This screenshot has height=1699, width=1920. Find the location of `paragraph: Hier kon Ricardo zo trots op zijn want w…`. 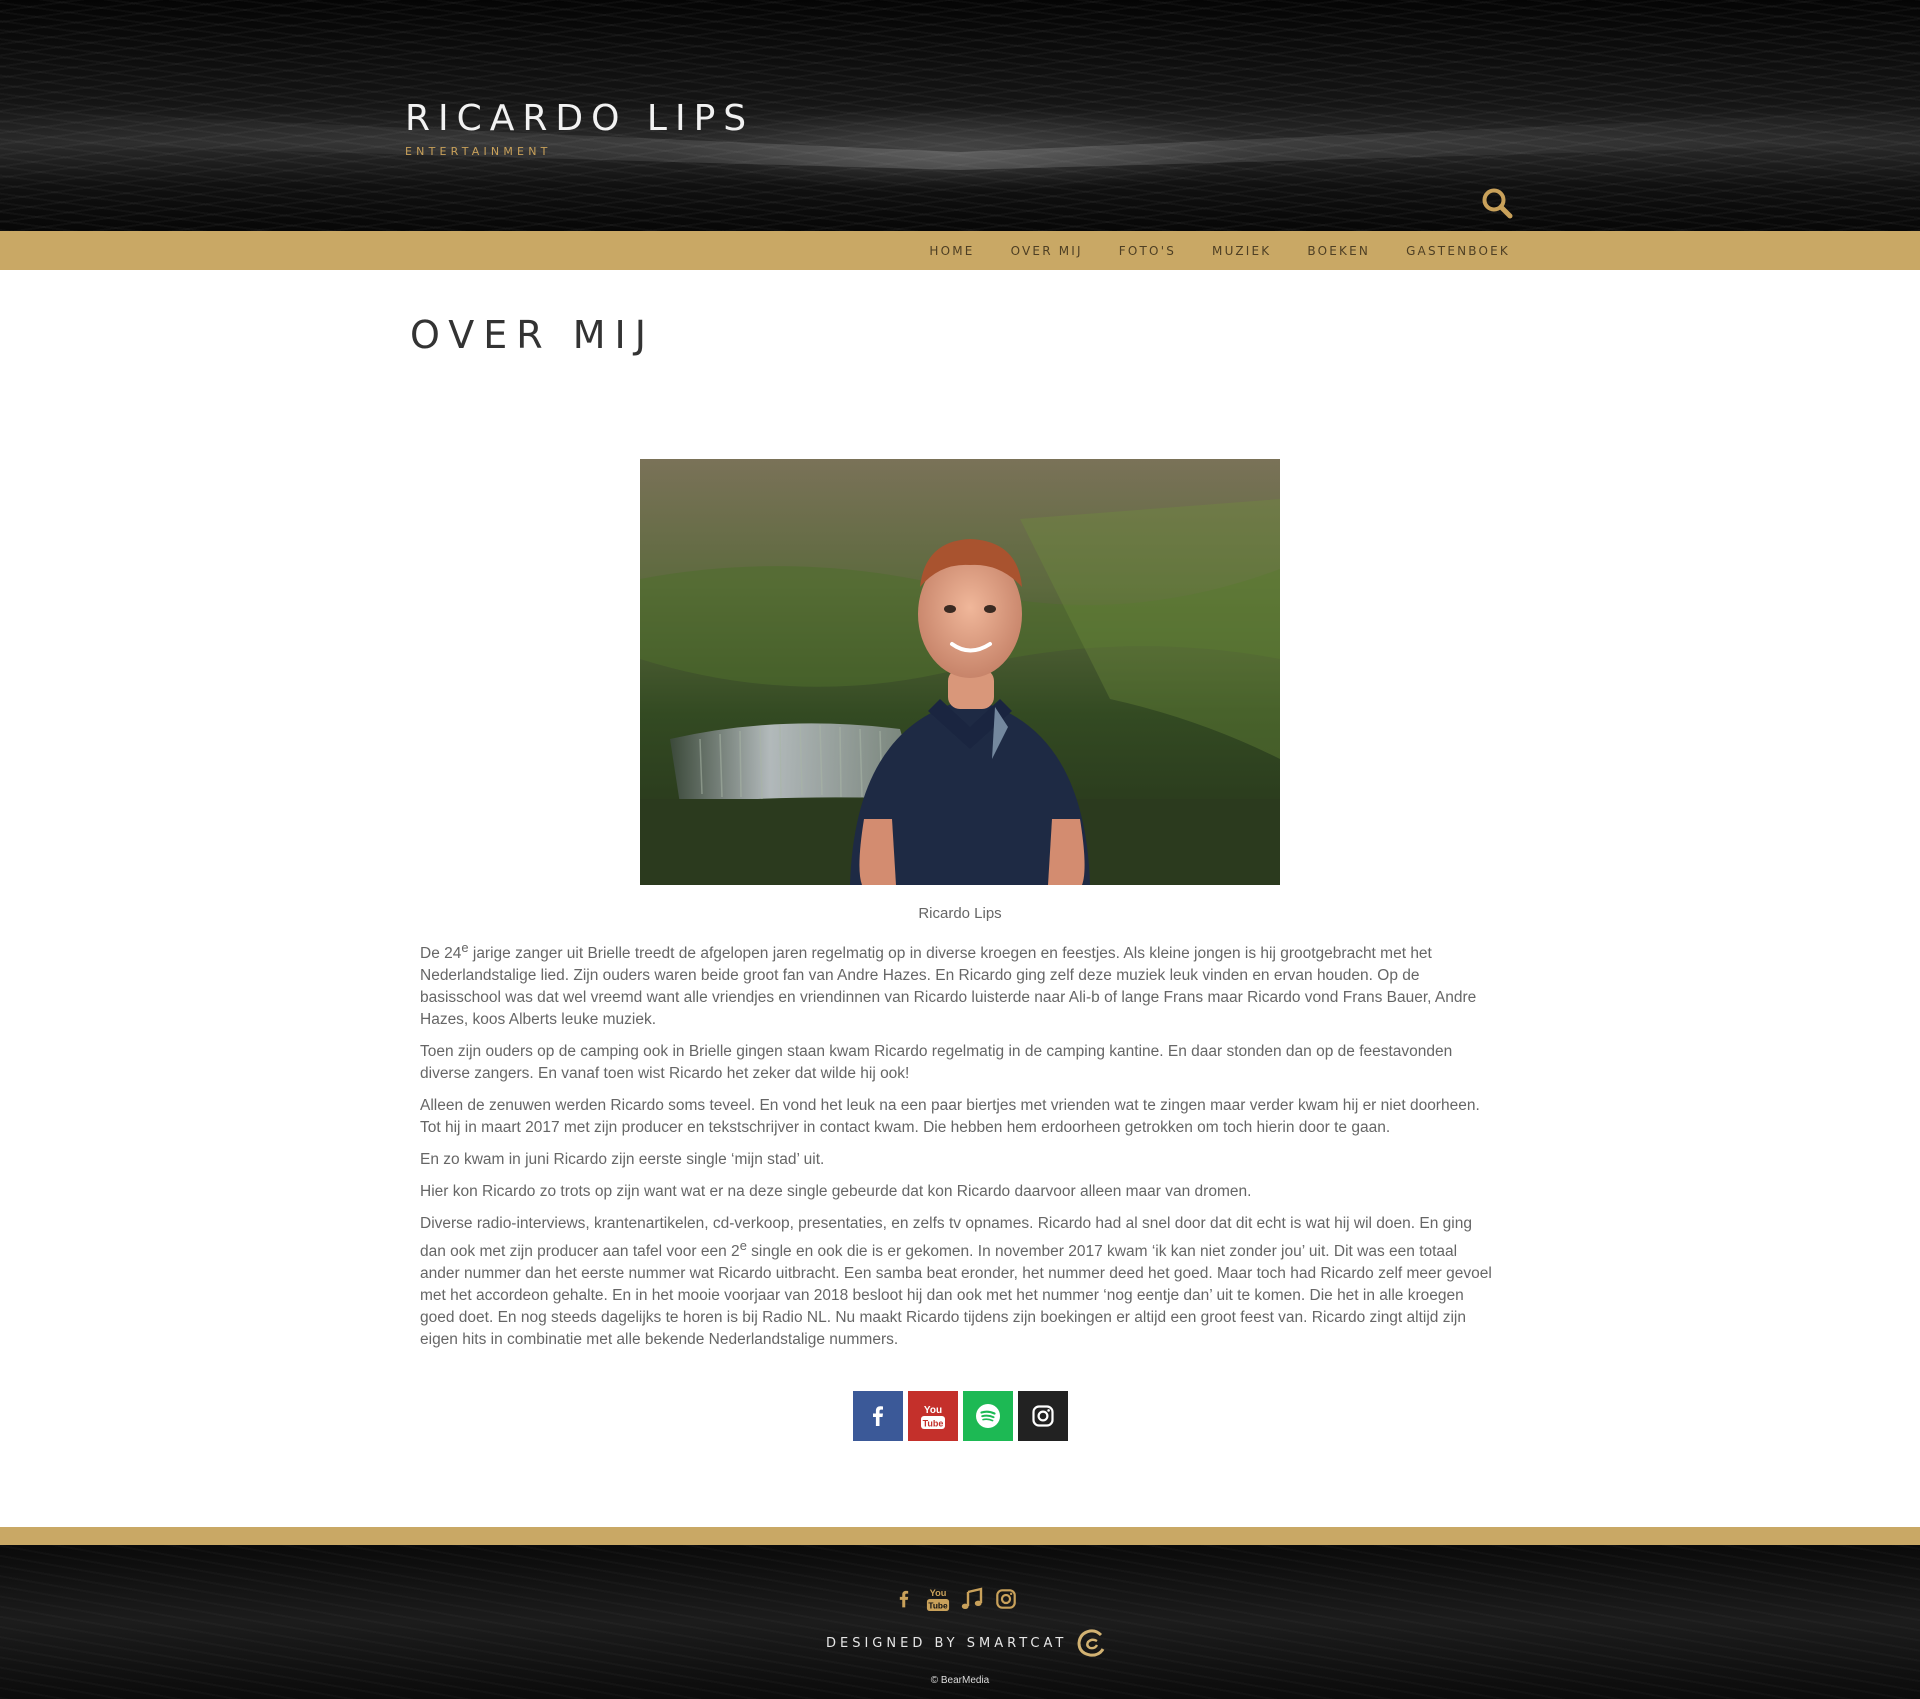

paragraph: Hier kon Ricardo zo trots op zijn want w… is located at coordinates (836, 1192).